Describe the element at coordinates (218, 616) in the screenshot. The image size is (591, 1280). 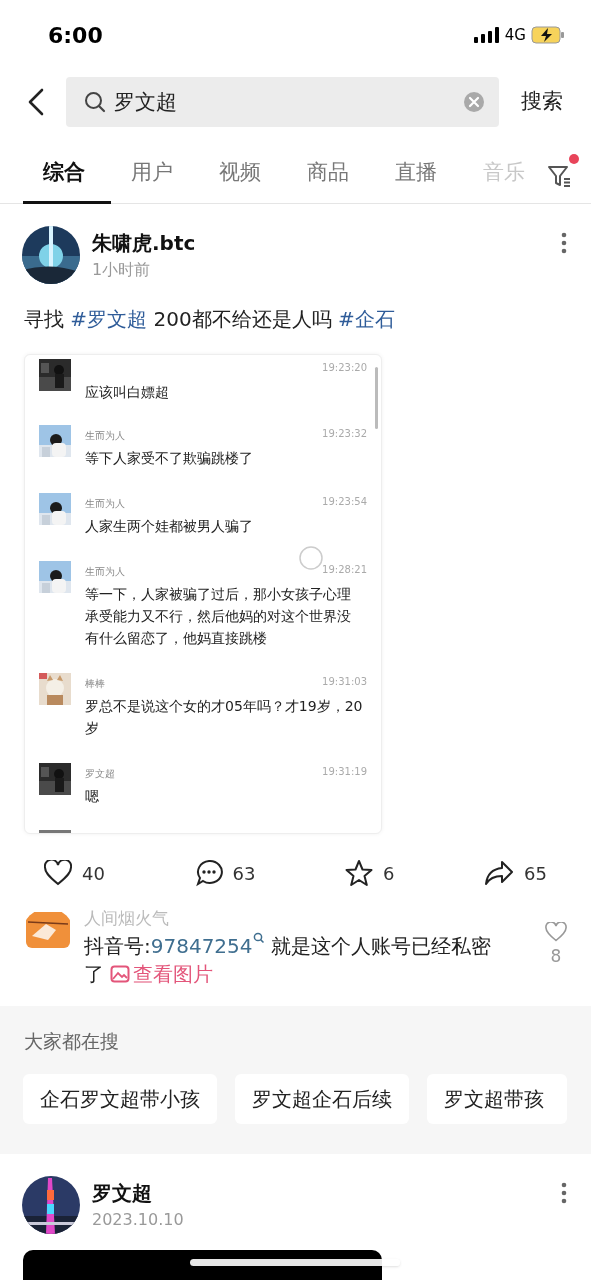
I see `chat-message-text: 等一下，人家被骗了过后，那小女孩子心理承受能力又不行，然后他妈的对这个世界没有什么留恋了，他妈直接跳楼` at that location.